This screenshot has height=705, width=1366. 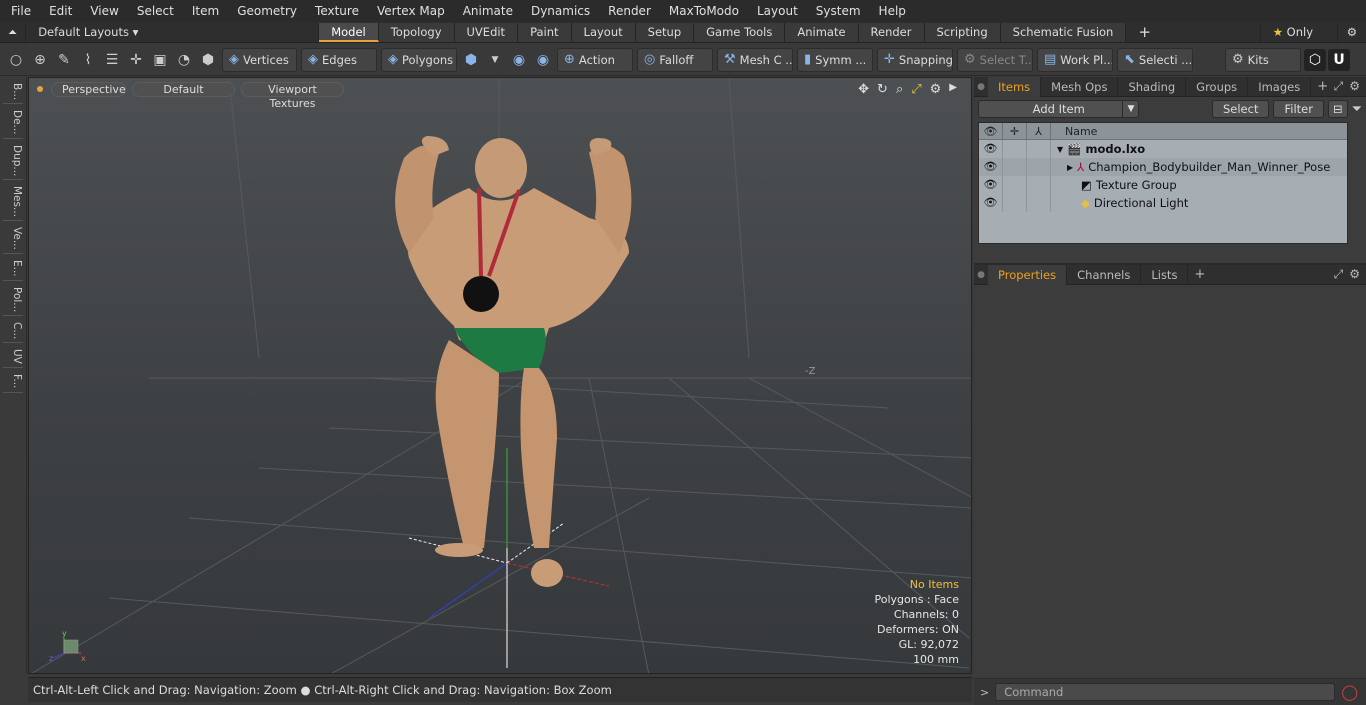 I want to click on list-item: 👁 ◆ Directional Light, so click(x=1163, y=203).